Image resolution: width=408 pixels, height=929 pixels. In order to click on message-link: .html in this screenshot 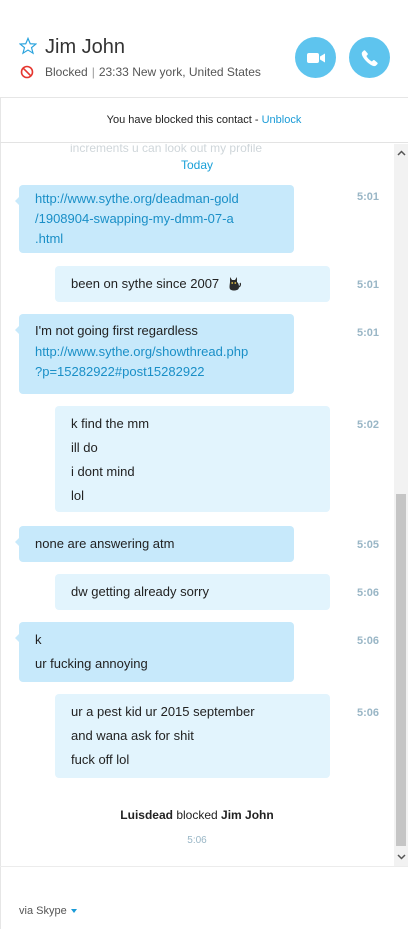, I will do `click(156, 239)`.